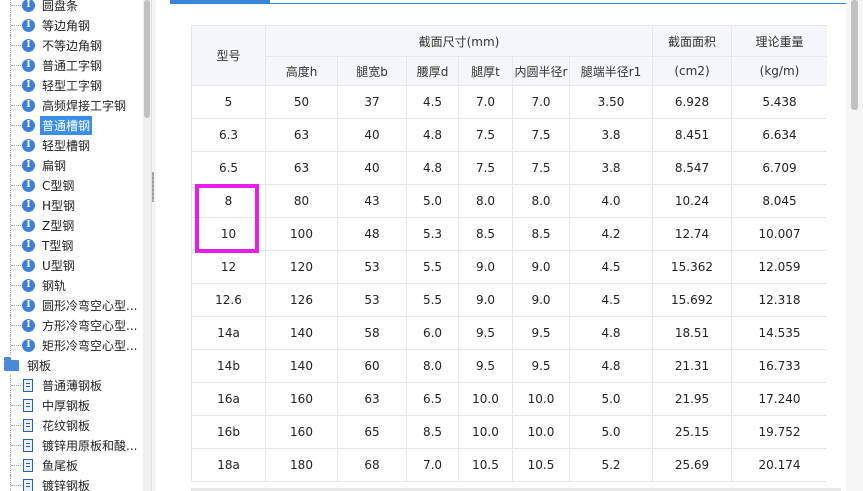  I want to click on cell-area: 6.928, so click(692, 102).